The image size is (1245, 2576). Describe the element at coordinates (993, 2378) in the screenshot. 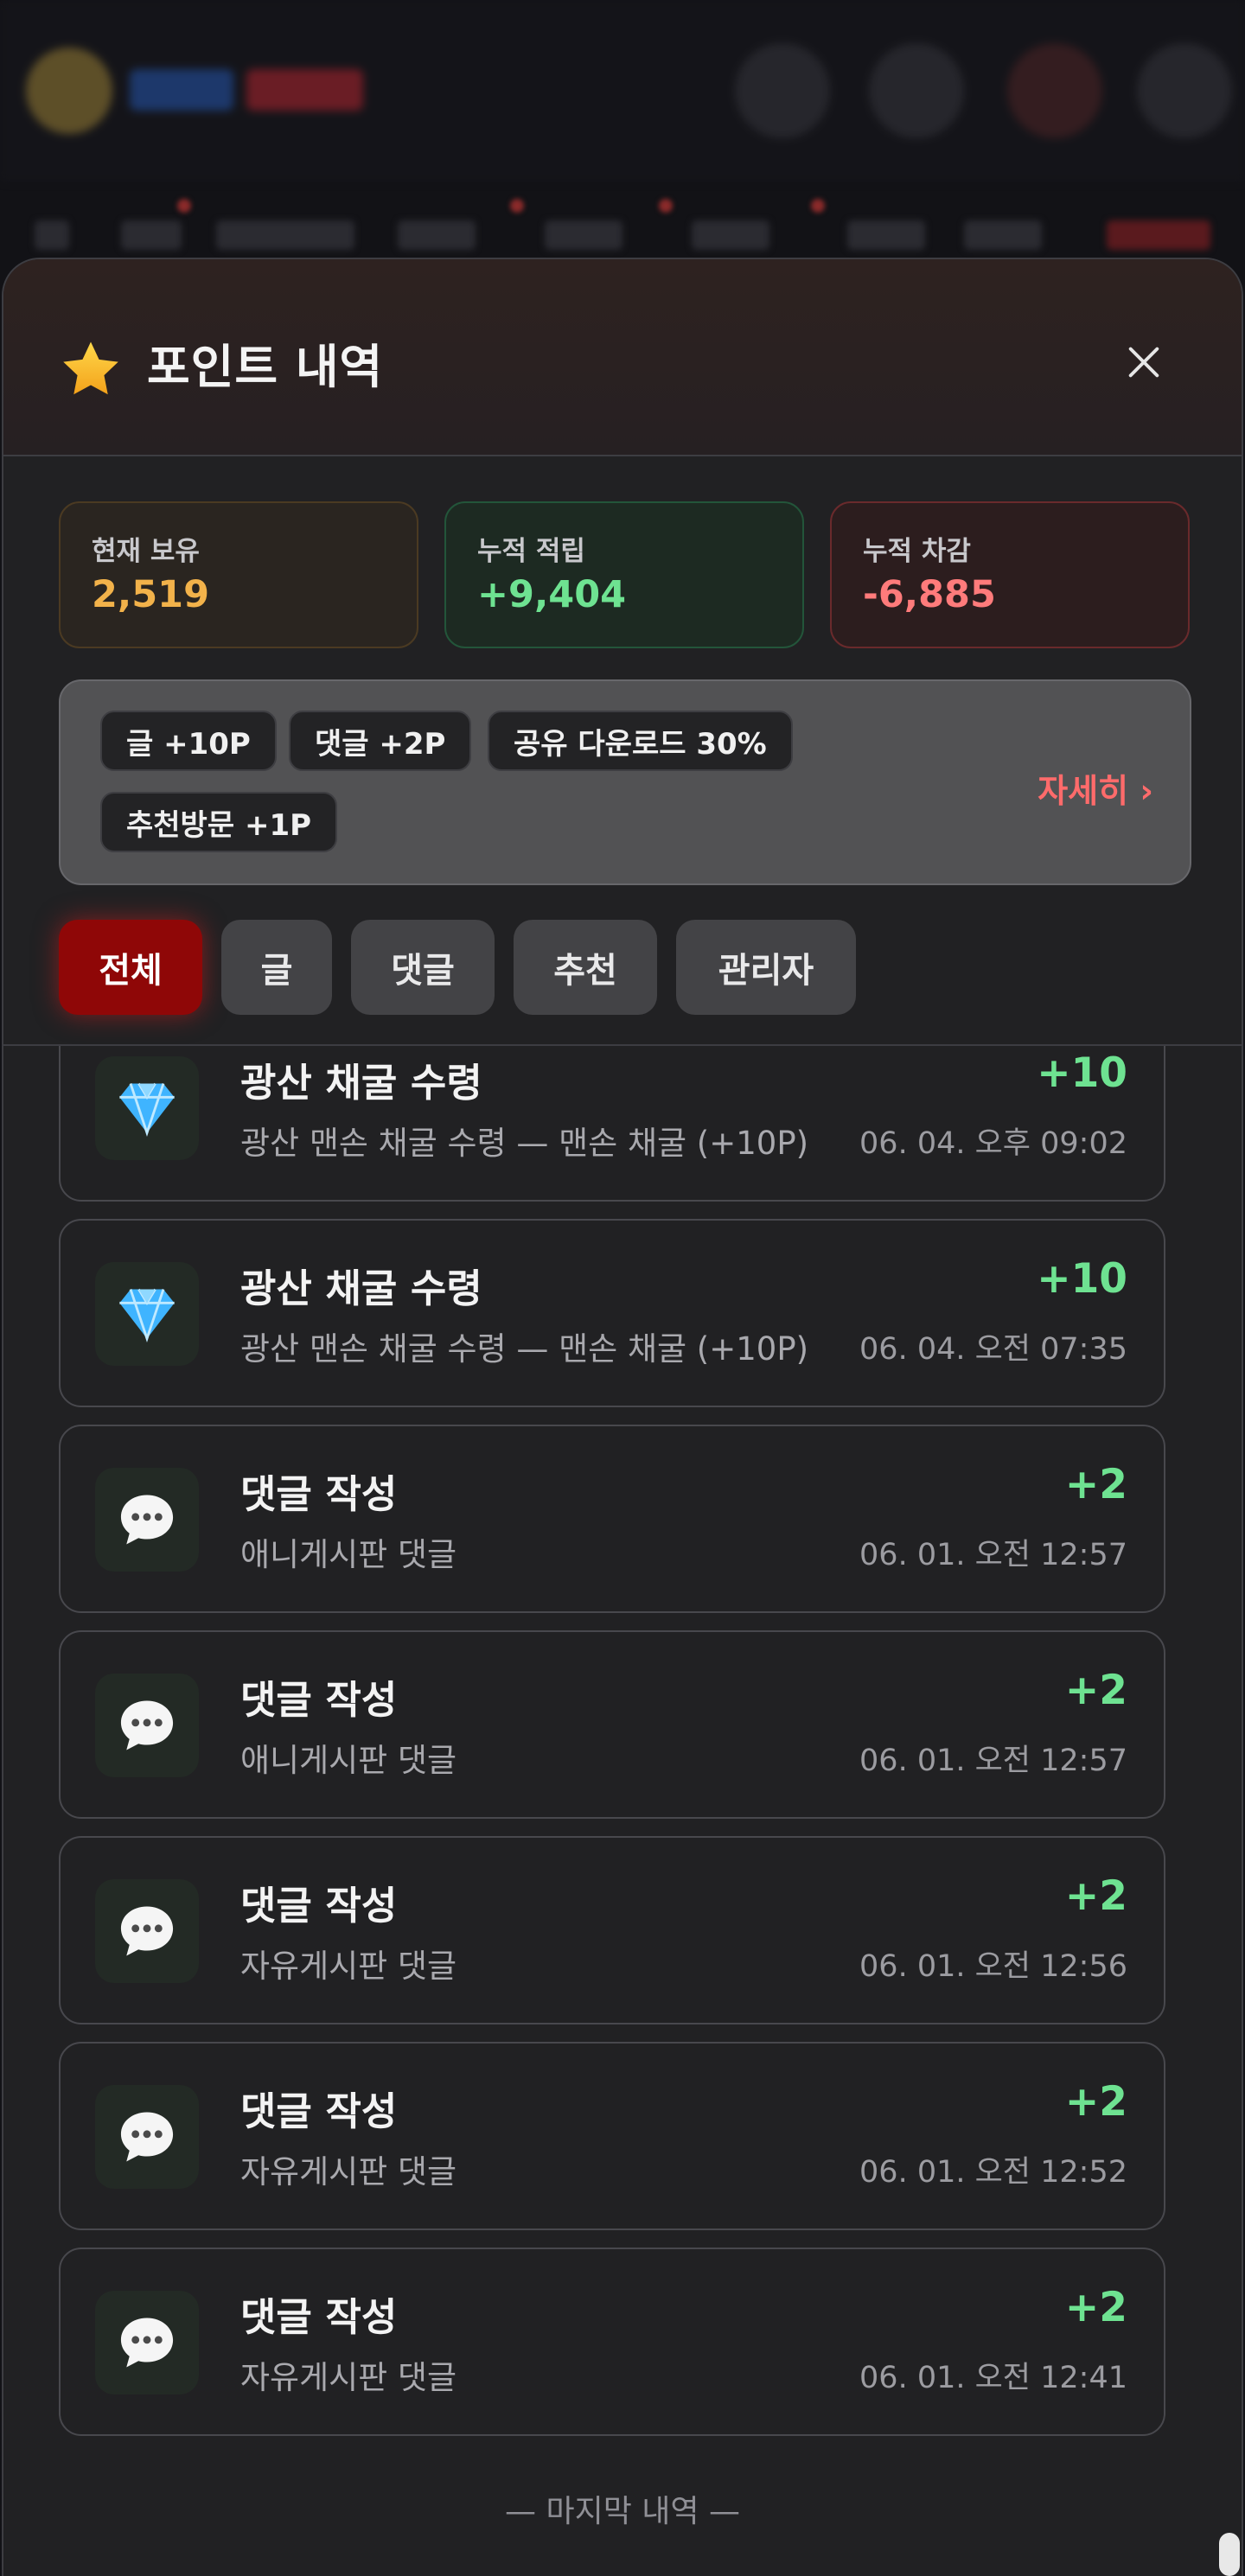

I see `entry-date: 06. 01. 오전 12:41` at that location.